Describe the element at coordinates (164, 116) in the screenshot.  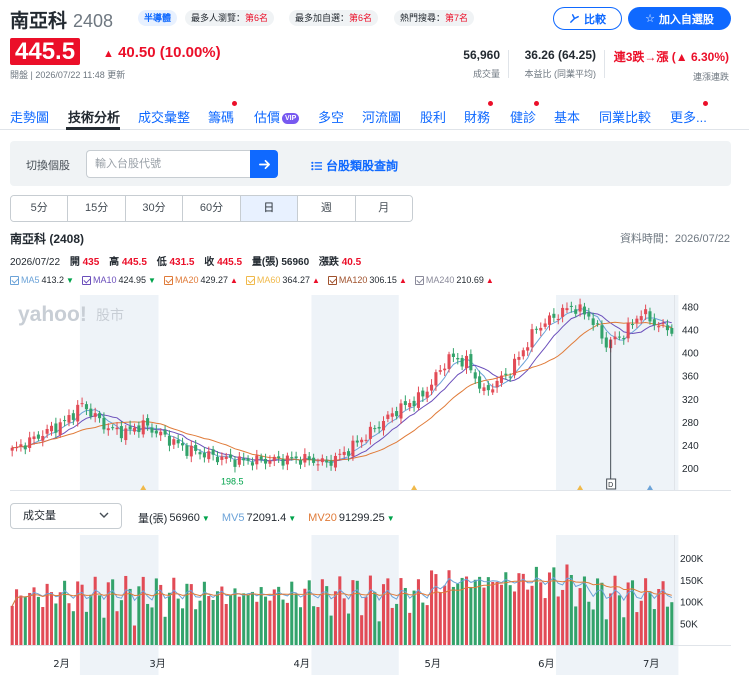
I see `tab-trades: 成交彙整` at that location.